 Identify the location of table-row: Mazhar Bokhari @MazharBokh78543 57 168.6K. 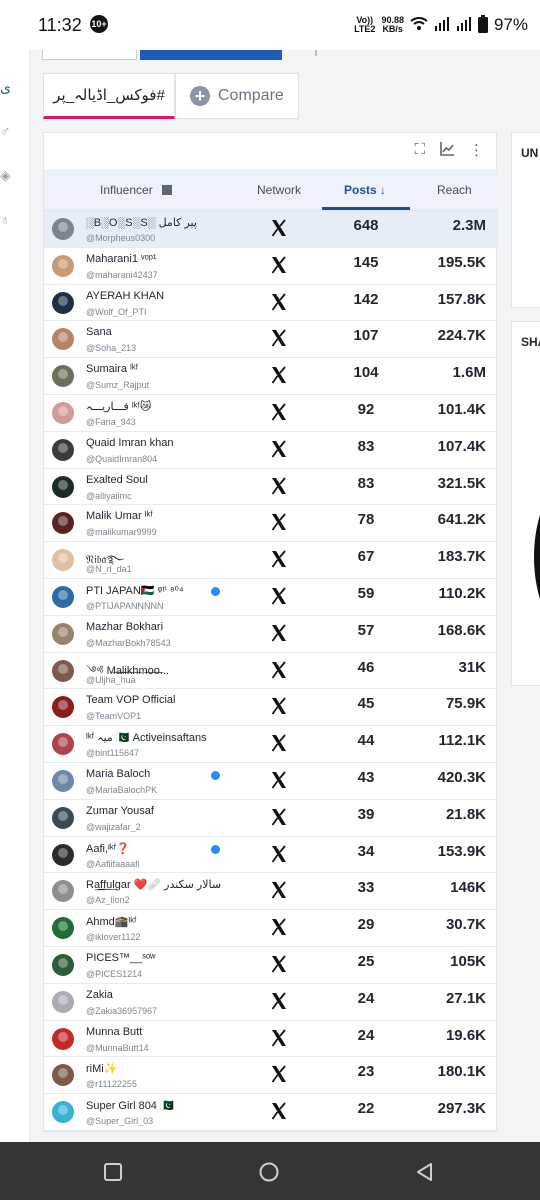
(271, 634).